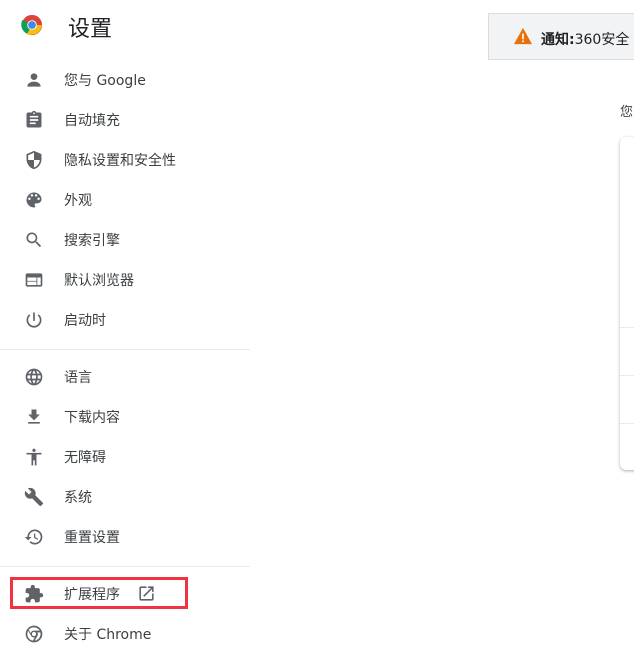 The width and height of the screenshot is (634, 658). Describe the element at coordinates (125, 497) in the screenshot. I see `sidebar-item-system: 系统` at that location.